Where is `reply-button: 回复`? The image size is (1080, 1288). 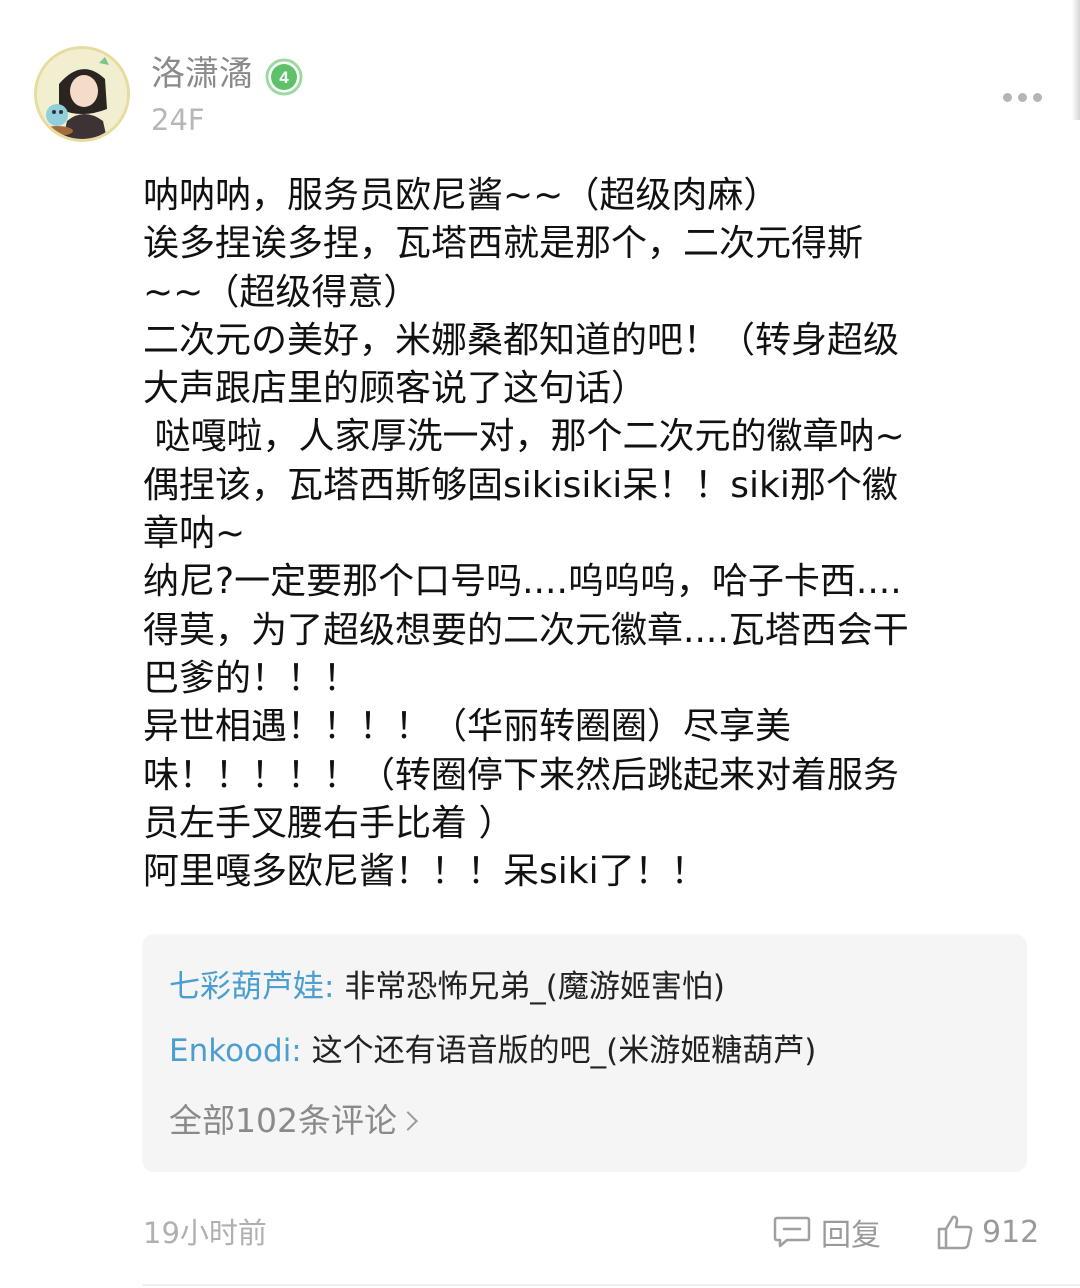 reply-button: 回复 is located at coordinates (827, 1232).